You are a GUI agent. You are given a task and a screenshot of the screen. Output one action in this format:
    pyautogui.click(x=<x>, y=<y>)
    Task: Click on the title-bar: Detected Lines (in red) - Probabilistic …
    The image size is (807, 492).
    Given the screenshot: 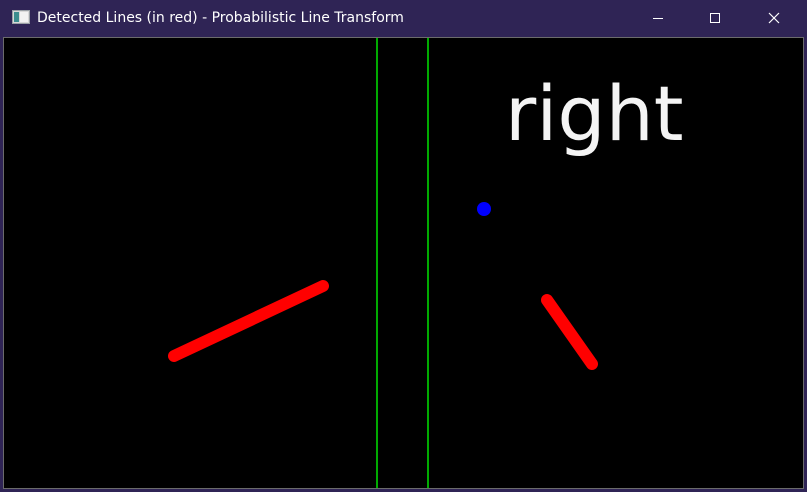 What is the action you would take?
    pyautogui.click(x=403, y=18)
    